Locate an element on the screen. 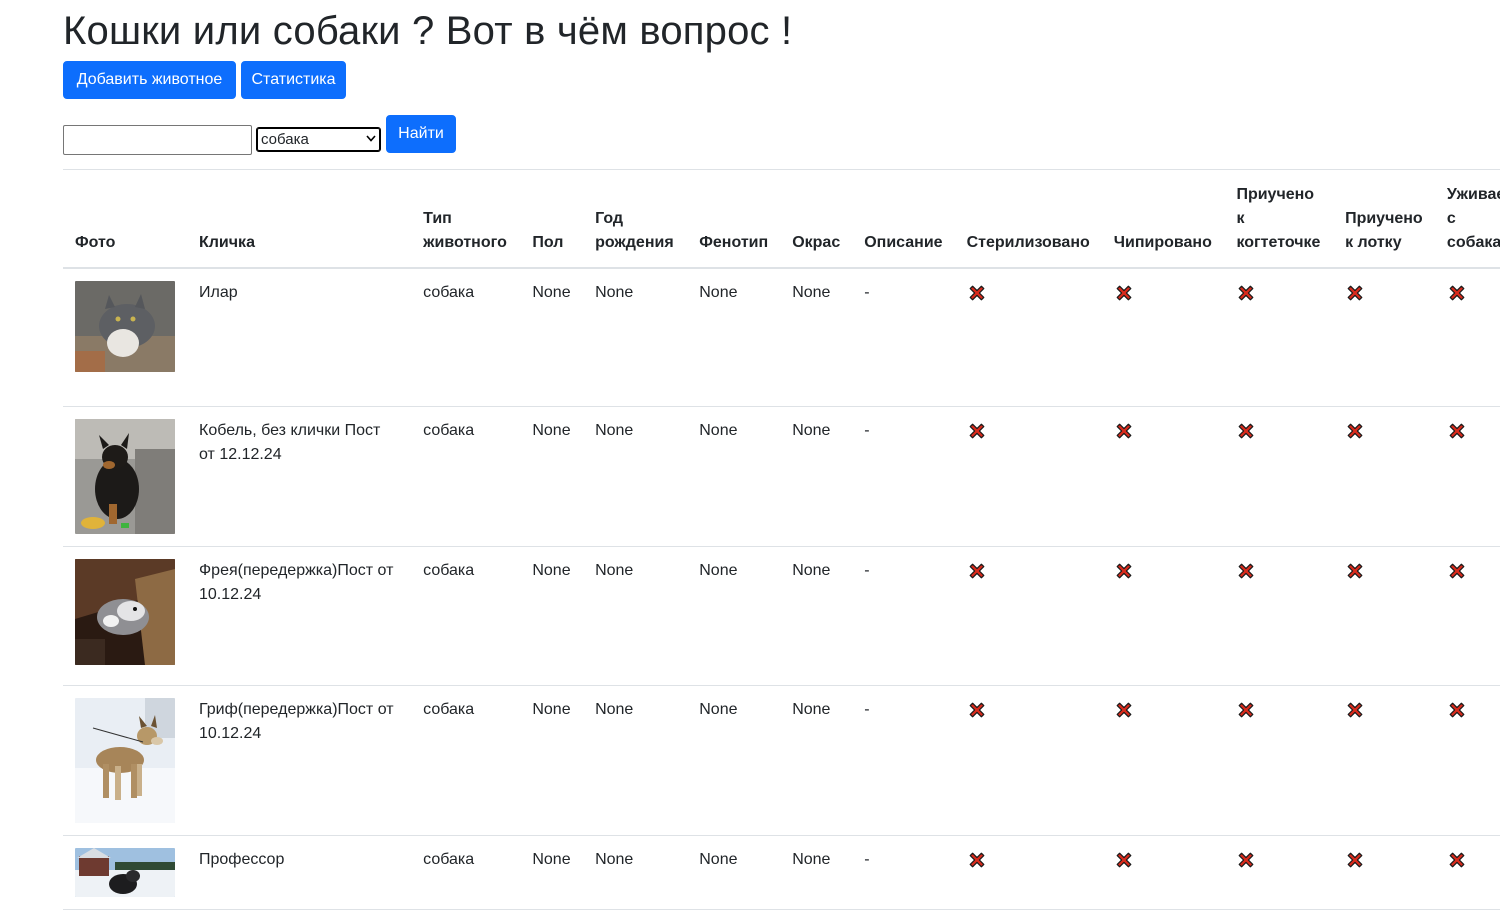  header-year-line1: Год is located at coordinates (609, 218).